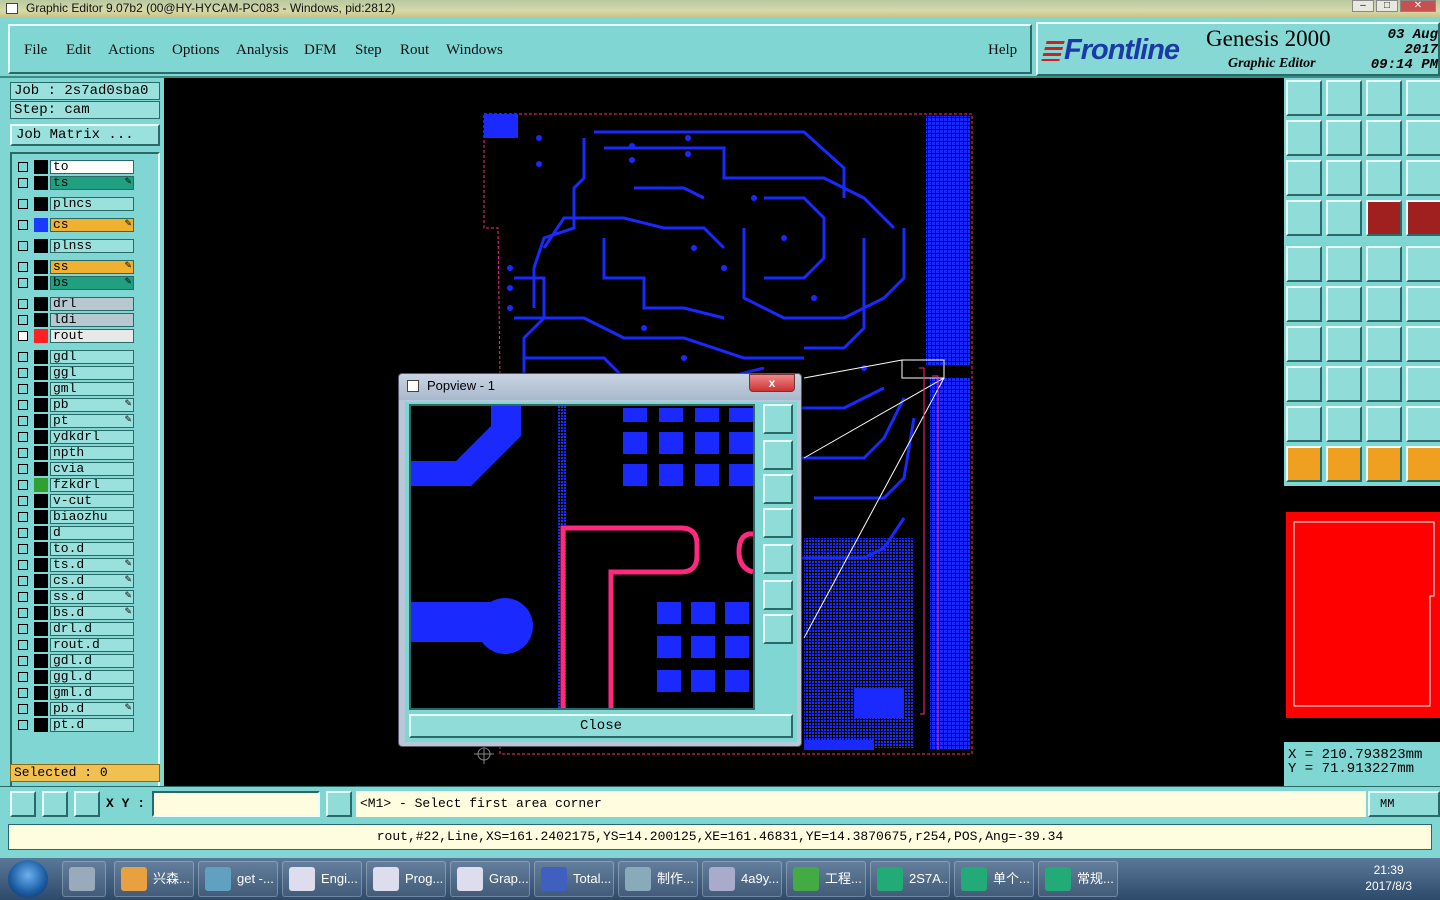 Image resolution: width=1440 pixels, height=900 pixels. Describe the element at coordinates (75, 725) in the screenshot. I see `layer-row: pt.d` at that location.